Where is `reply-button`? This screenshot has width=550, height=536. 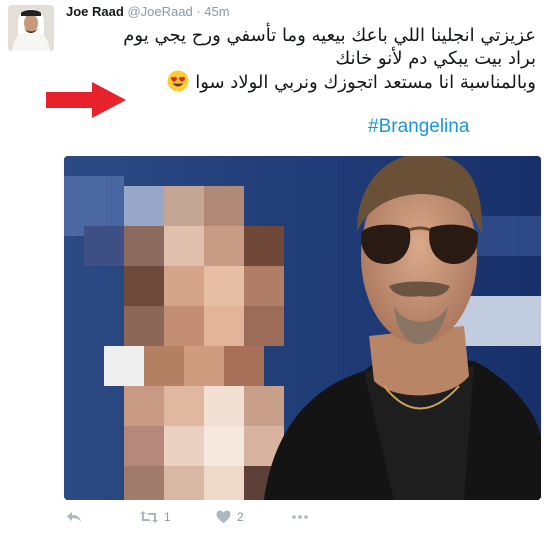 reply-button is located at coordinates (74, 517).